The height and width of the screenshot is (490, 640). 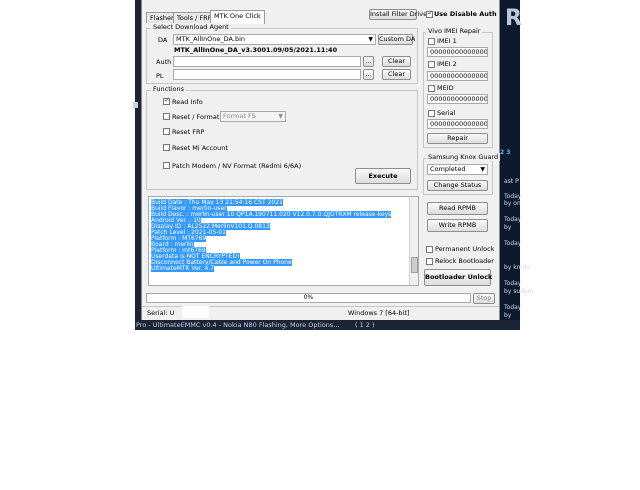 What do you see at coordinates (166, 116) in the screenshot?
I see `reset-format-checkbox` at bounding box center [166, 116].